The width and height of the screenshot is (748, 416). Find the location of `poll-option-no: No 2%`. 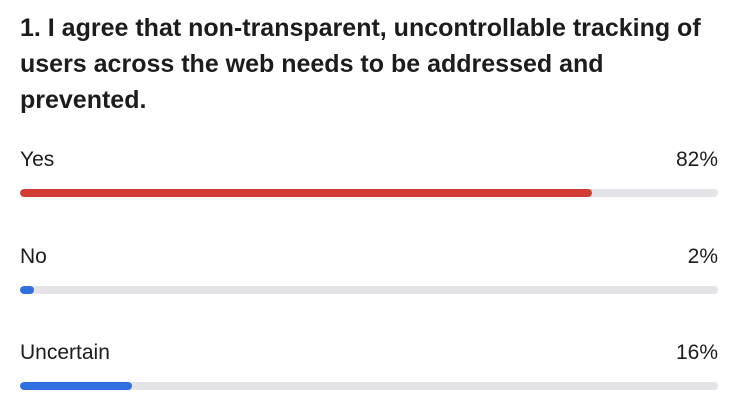

poll-option-no: No 2% is located at coordinates (369, 274).